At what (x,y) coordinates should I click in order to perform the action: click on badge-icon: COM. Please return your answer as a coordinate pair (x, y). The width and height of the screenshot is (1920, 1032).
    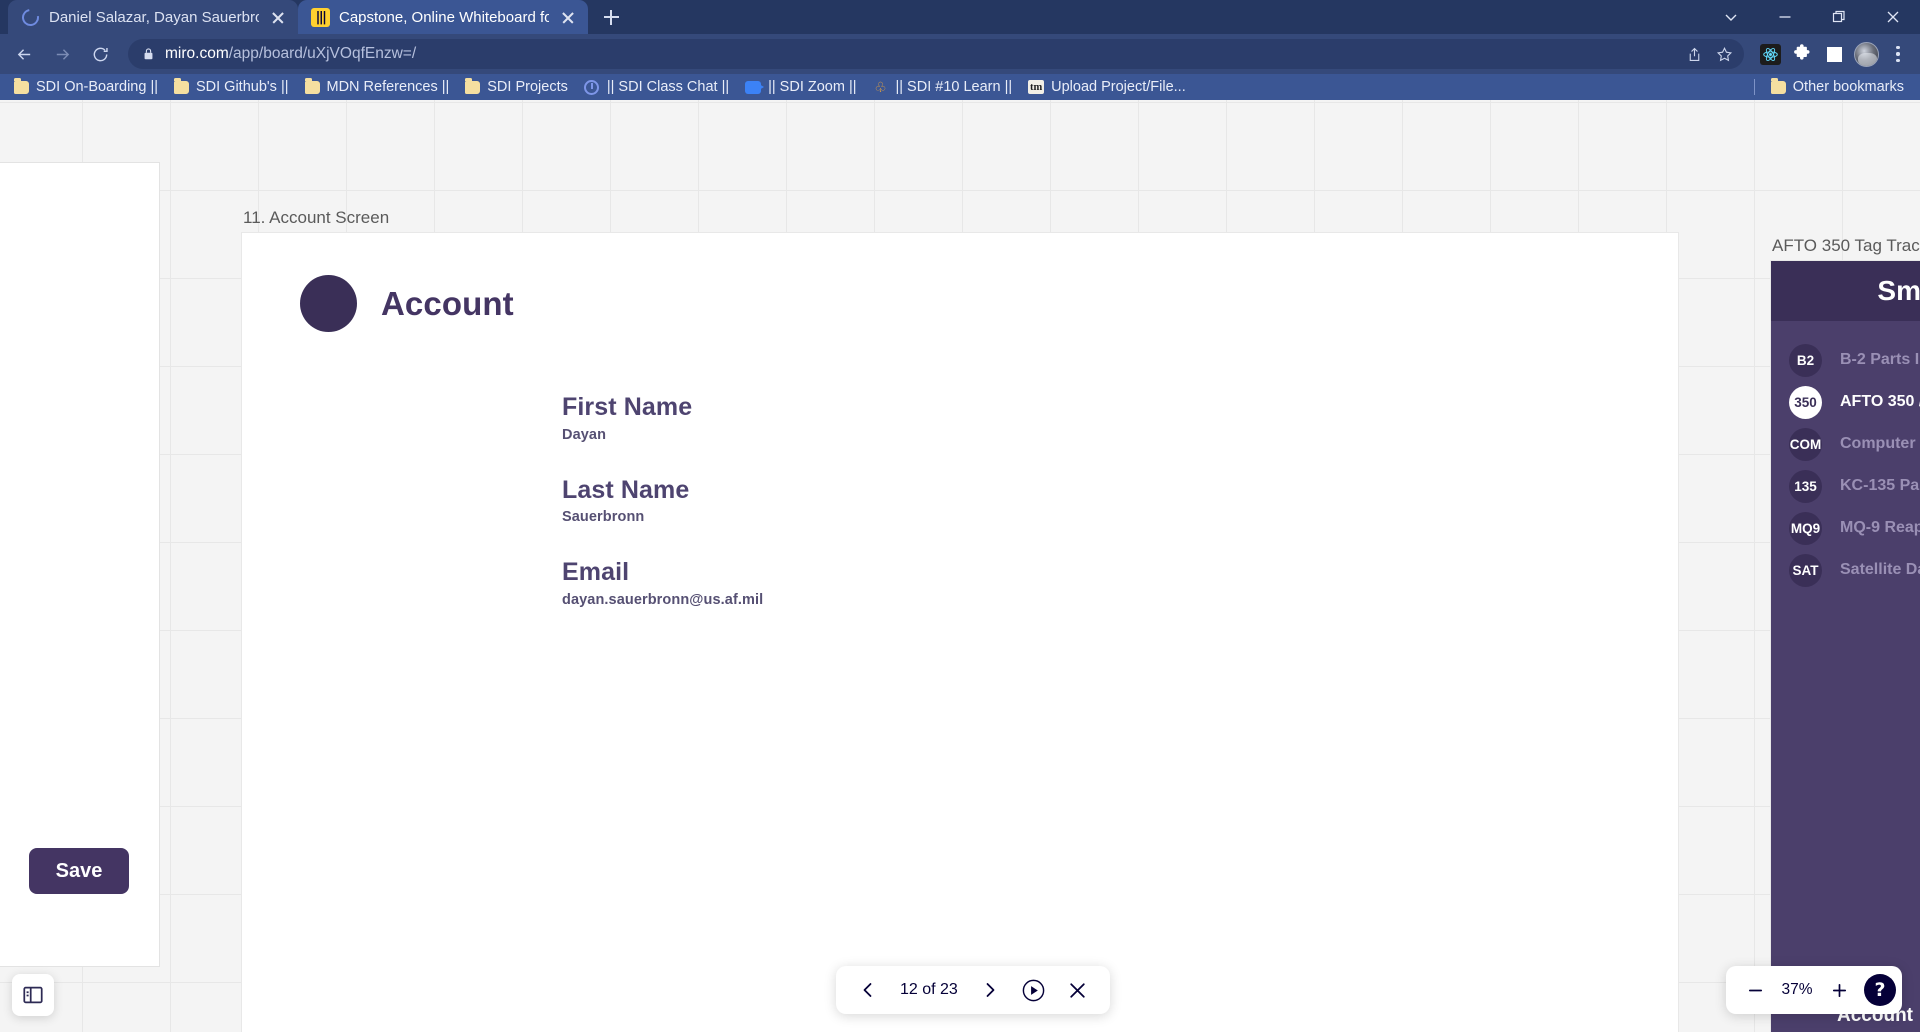
    Looking at the image, I should click on (1805, 444).